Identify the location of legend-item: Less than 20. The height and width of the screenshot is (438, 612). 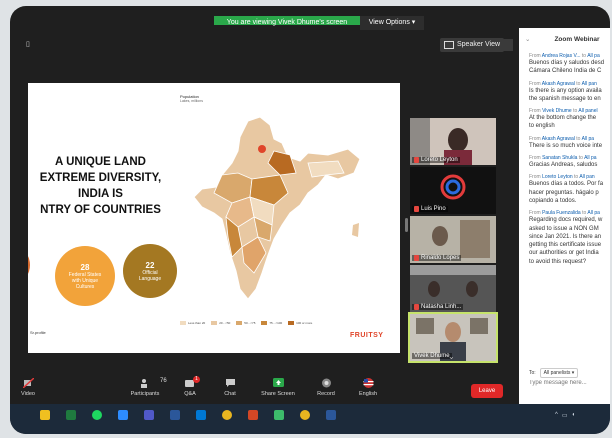
(192, 323).